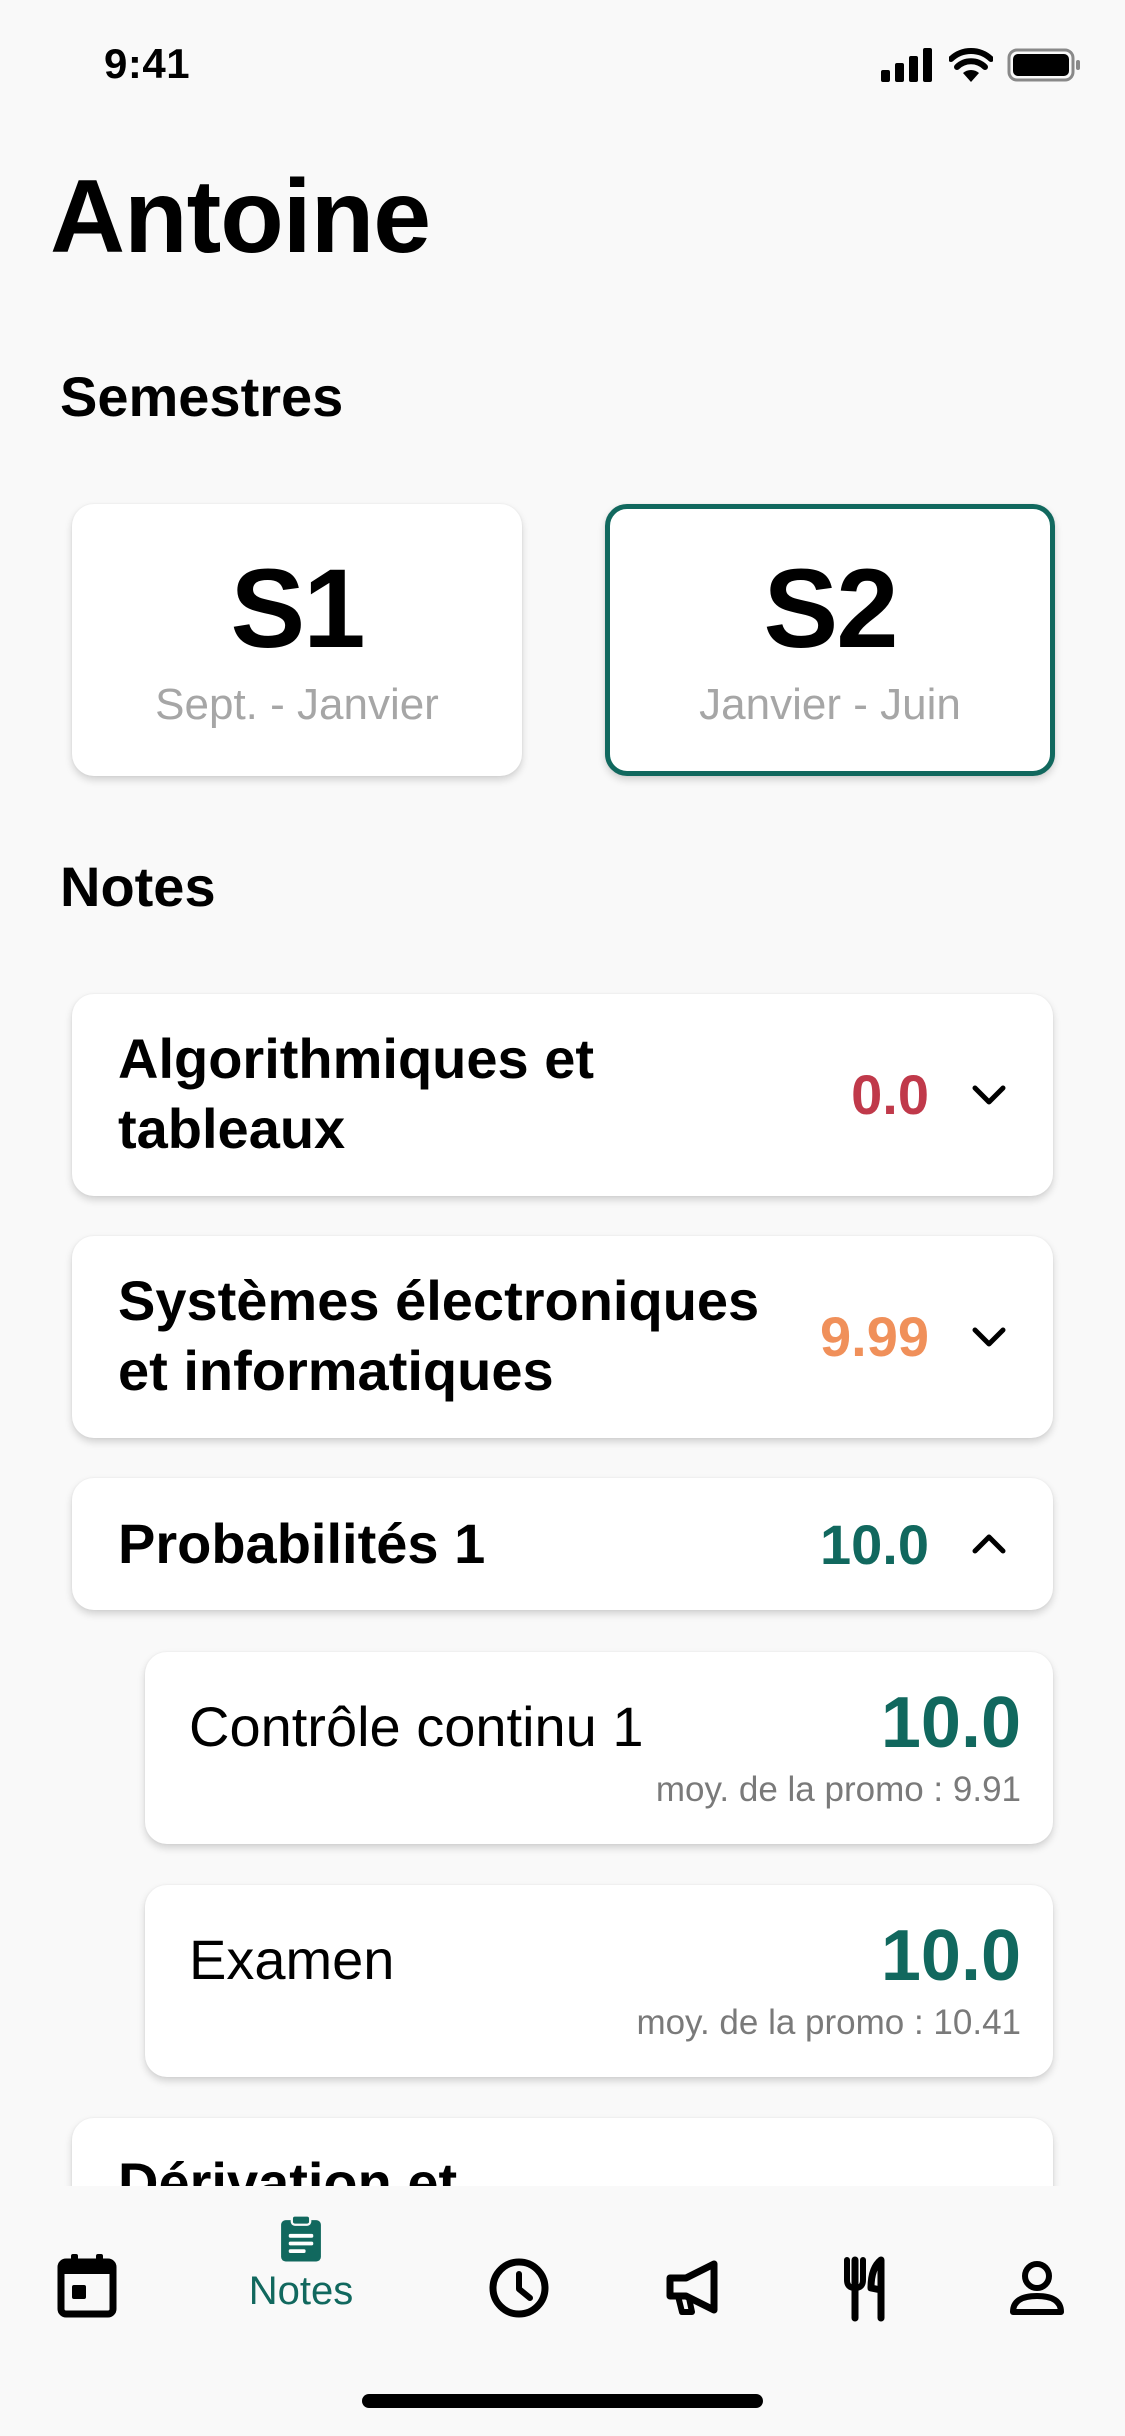  What do you see at coordinates (838, 1789) in the screenshot?
I see `assessment-class-average: moy. de la promo : 9.91` at bounding box center [838, 1789].